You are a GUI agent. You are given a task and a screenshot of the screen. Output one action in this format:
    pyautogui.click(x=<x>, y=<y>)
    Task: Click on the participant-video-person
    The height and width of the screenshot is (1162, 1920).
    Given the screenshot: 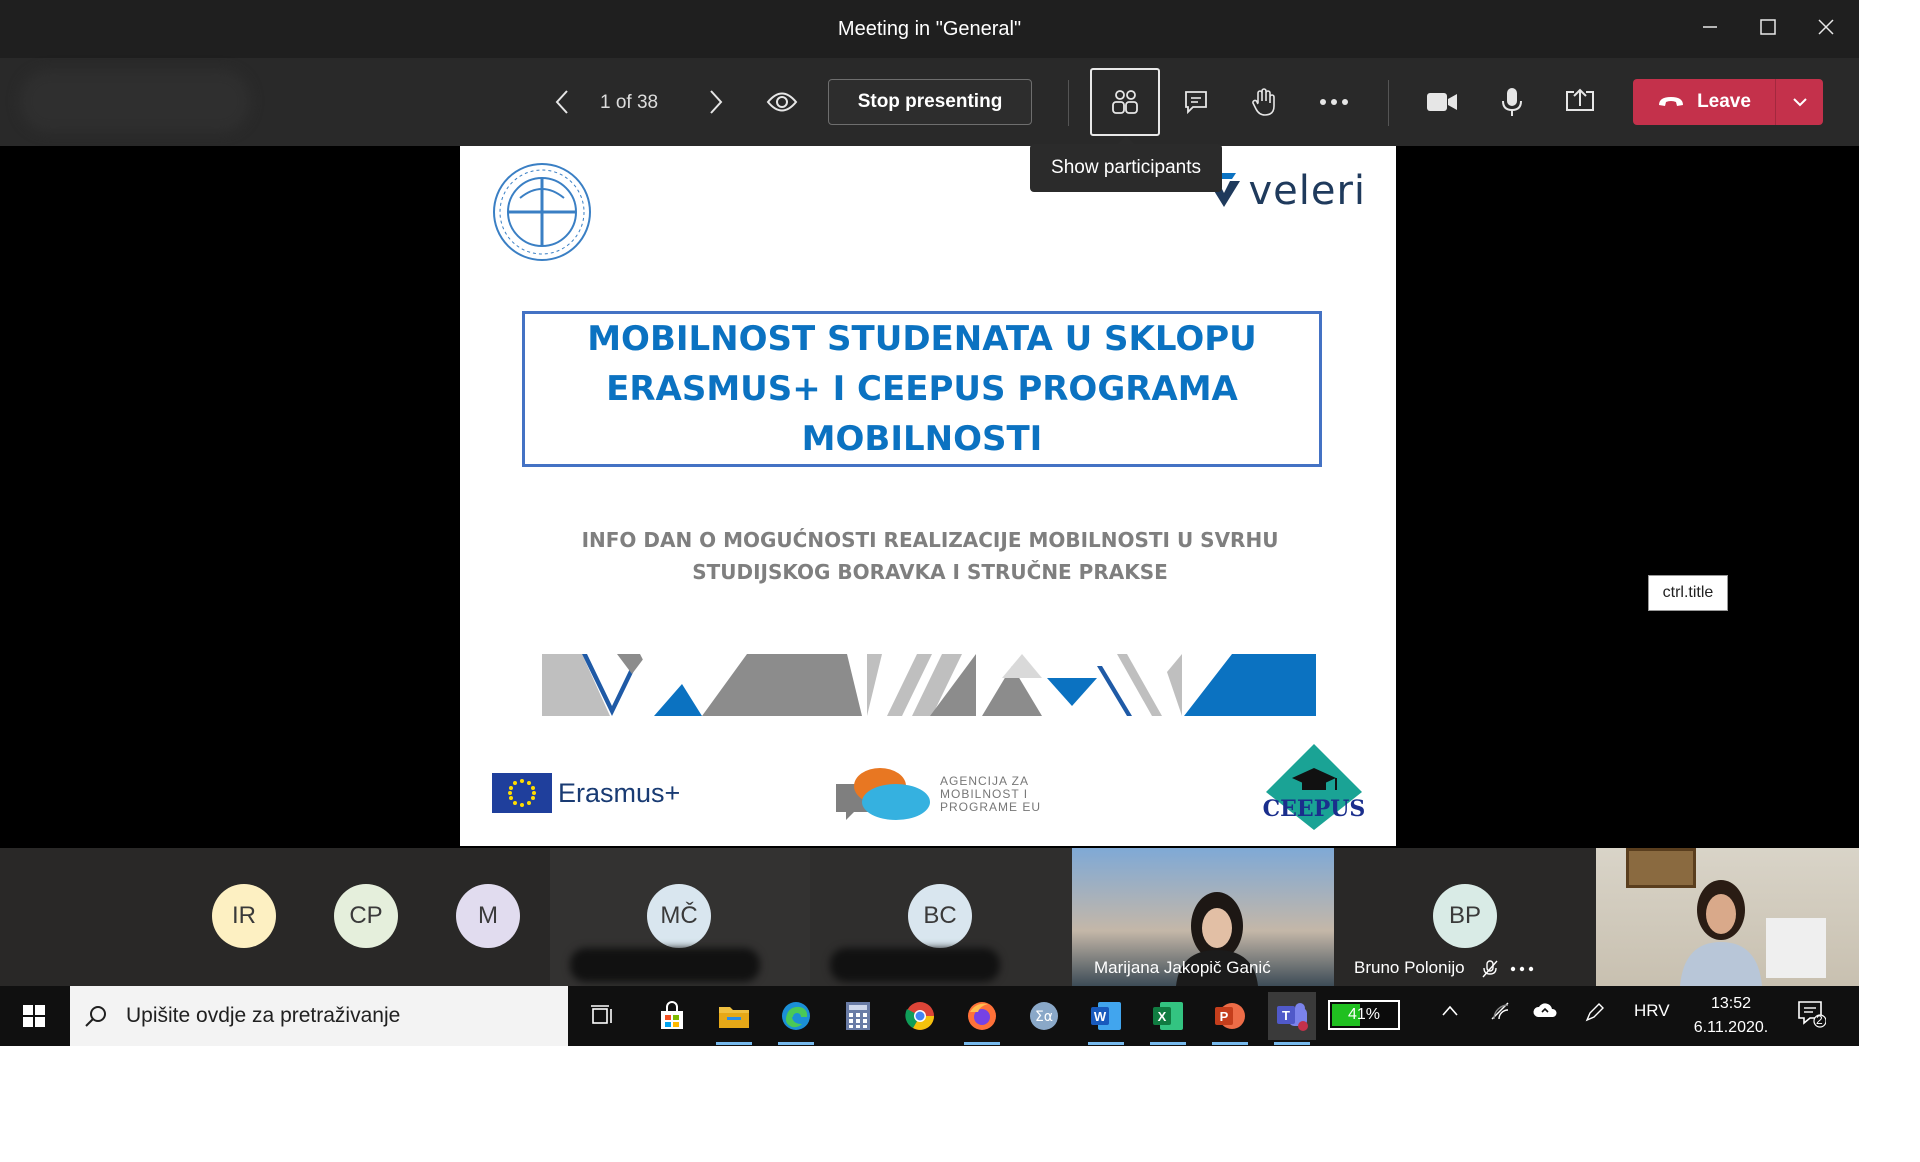 What is the action you would take?
    pyautogui.click(x=1721, y=933)
    